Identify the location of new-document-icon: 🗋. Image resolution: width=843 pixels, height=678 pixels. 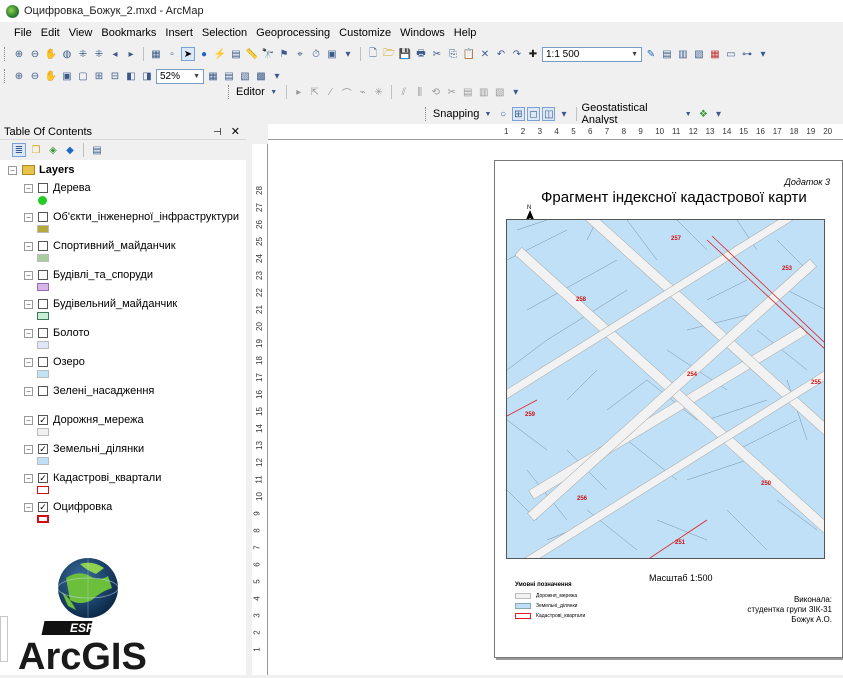
(373, 54).